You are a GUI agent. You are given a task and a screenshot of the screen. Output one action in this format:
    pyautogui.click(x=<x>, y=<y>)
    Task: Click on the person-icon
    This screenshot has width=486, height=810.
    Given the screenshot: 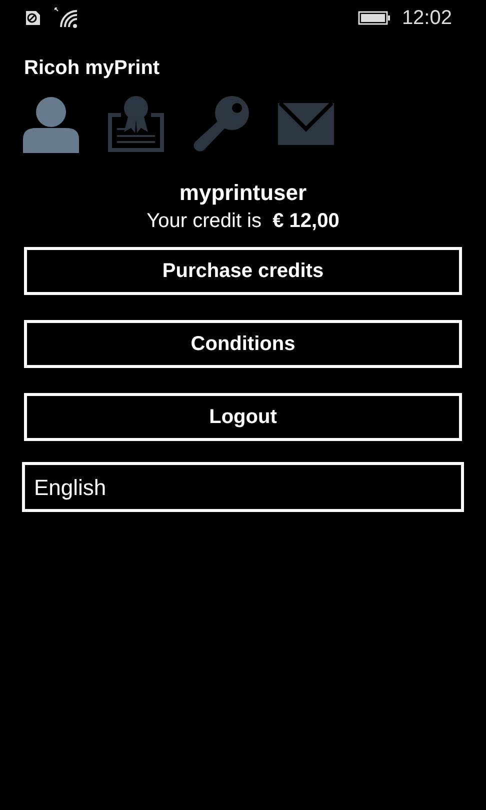 What is the action you would take?
    pyautogui.click(x=51, y=124)
    